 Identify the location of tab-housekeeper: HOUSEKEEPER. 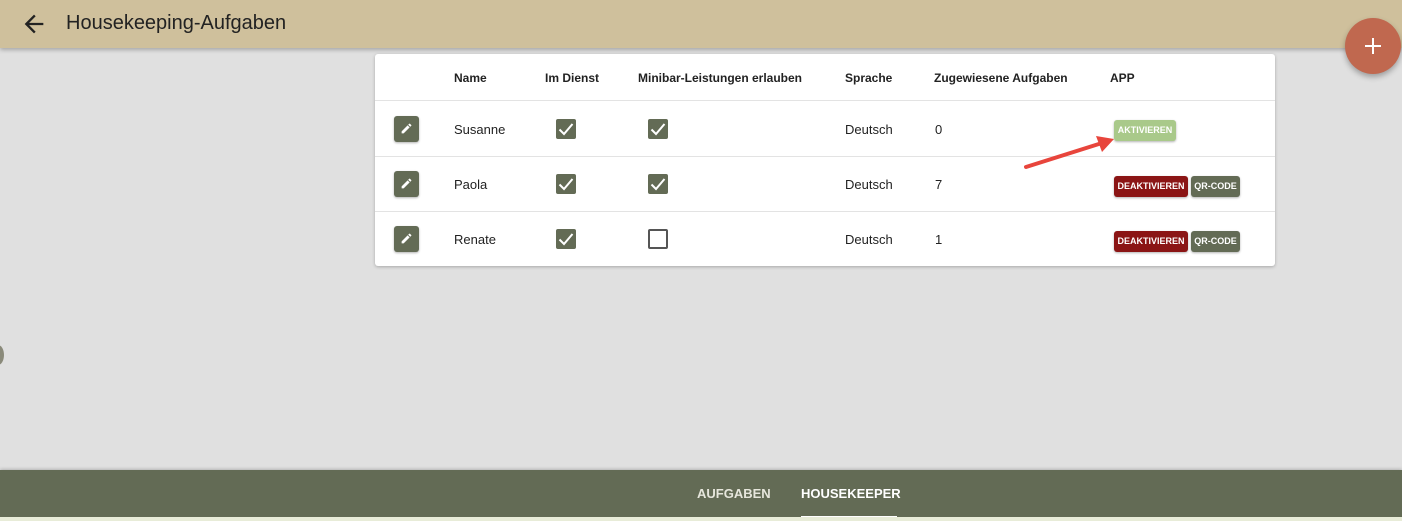
(851, 493).